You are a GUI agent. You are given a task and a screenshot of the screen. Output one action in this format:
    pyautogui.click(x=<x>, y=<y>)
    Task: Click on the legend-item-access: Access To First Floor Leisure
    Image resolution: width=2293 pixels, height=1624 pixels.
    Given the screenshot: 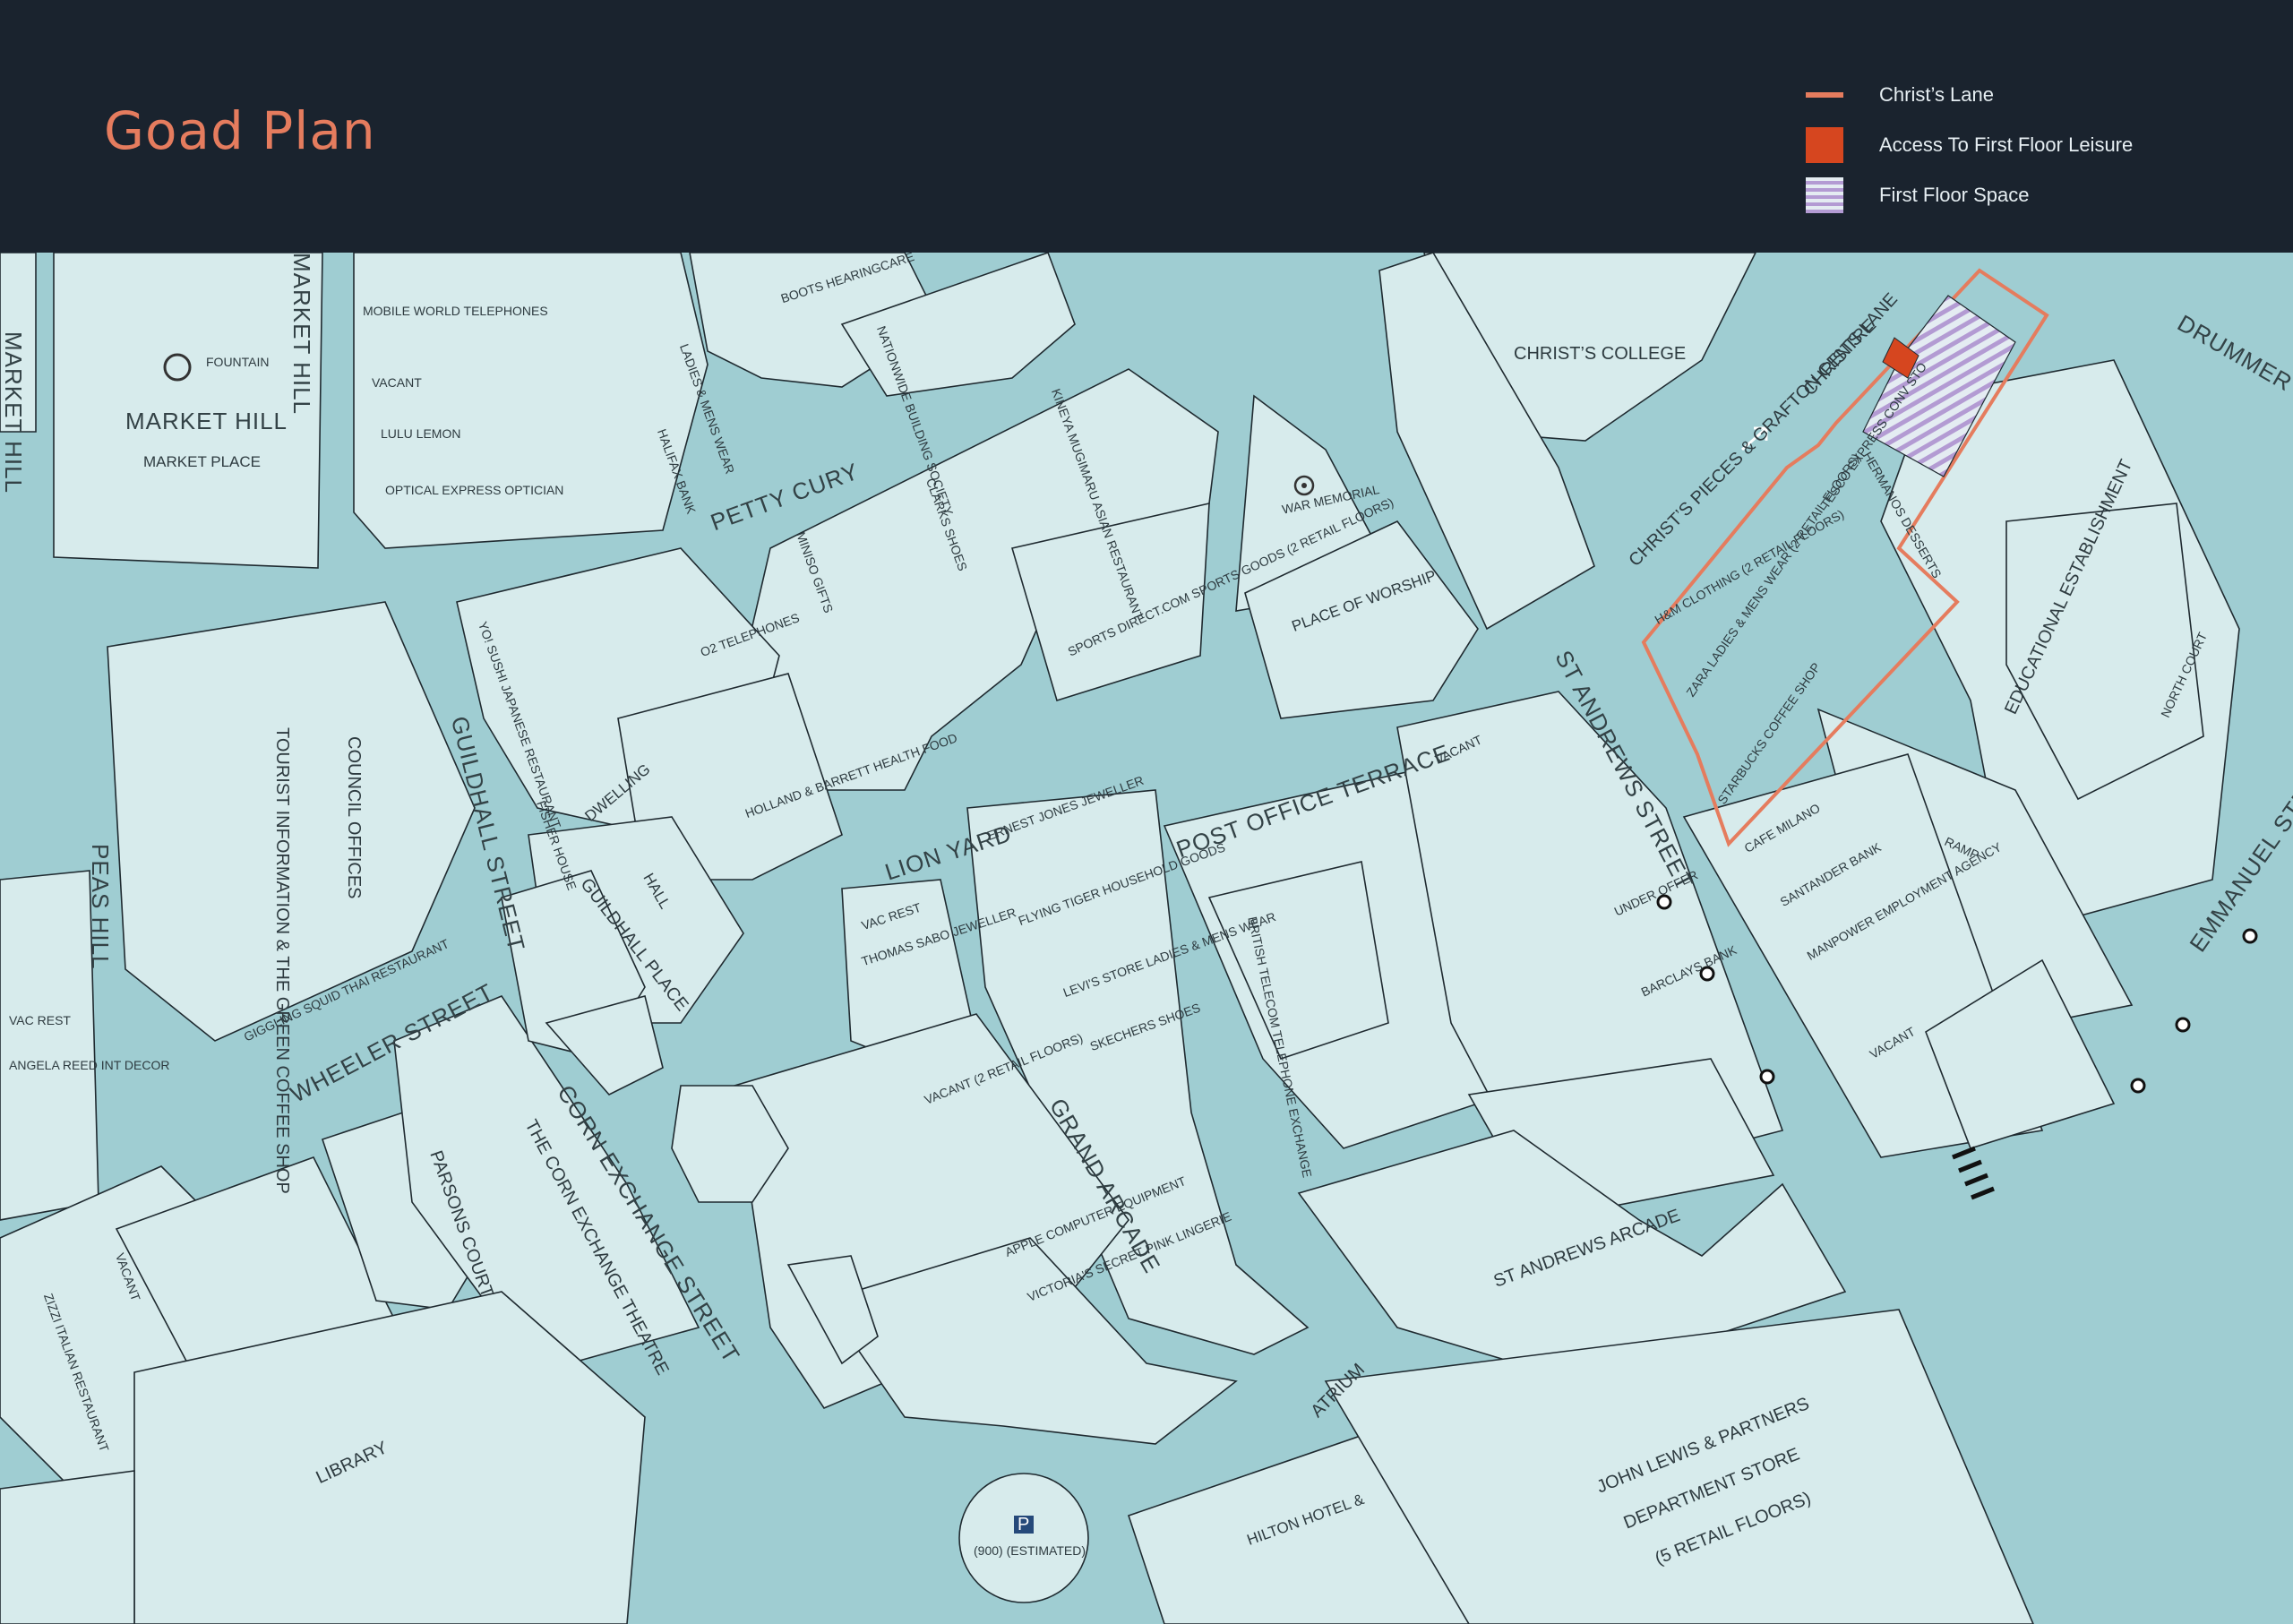 What is the action you would take?
    pyautogui.click(x=1969, y=145)
    